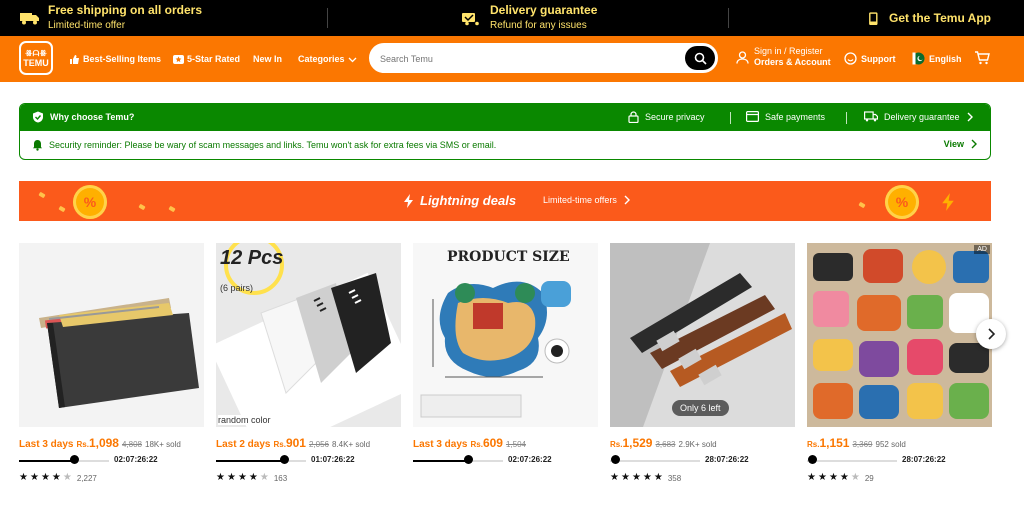 Image resolution: width=1024 pixels, height=513 pixels. Describe the element at coordinates (544, 10) in the screenshot. I see `delivery-title: Delivery guarantee` at that location.